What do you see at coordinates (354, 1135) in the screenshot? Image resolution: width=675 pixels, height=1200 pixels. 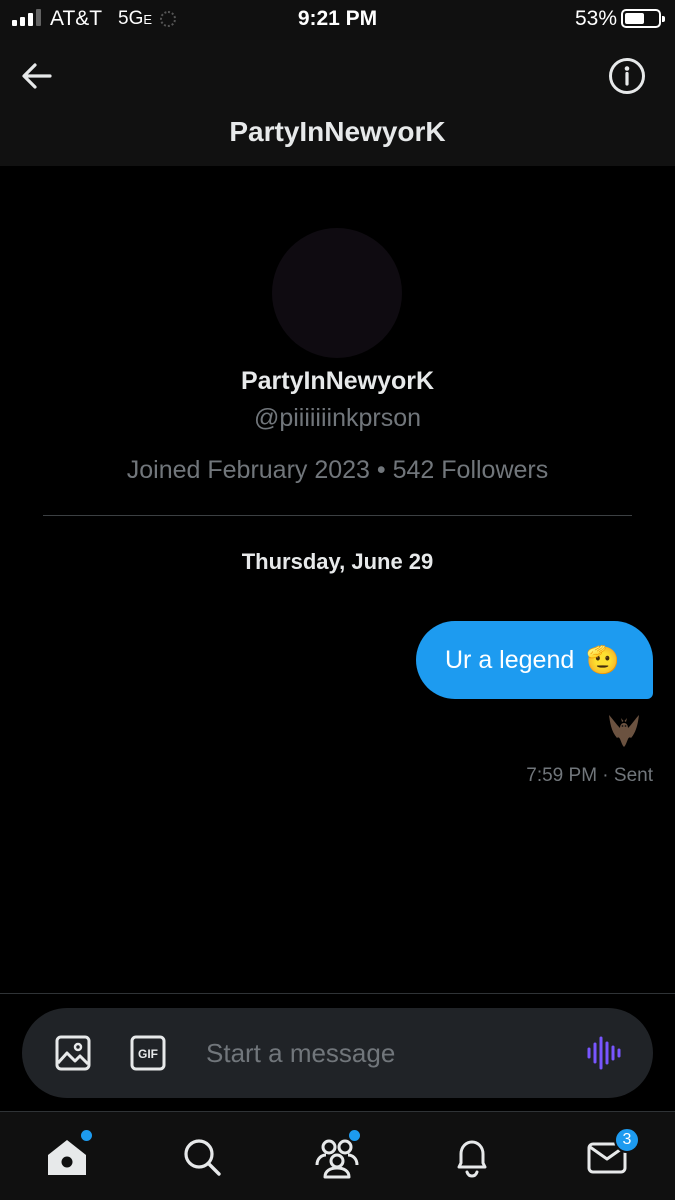 I see `communities-unread-dot` at bounding box center [354, 1135].